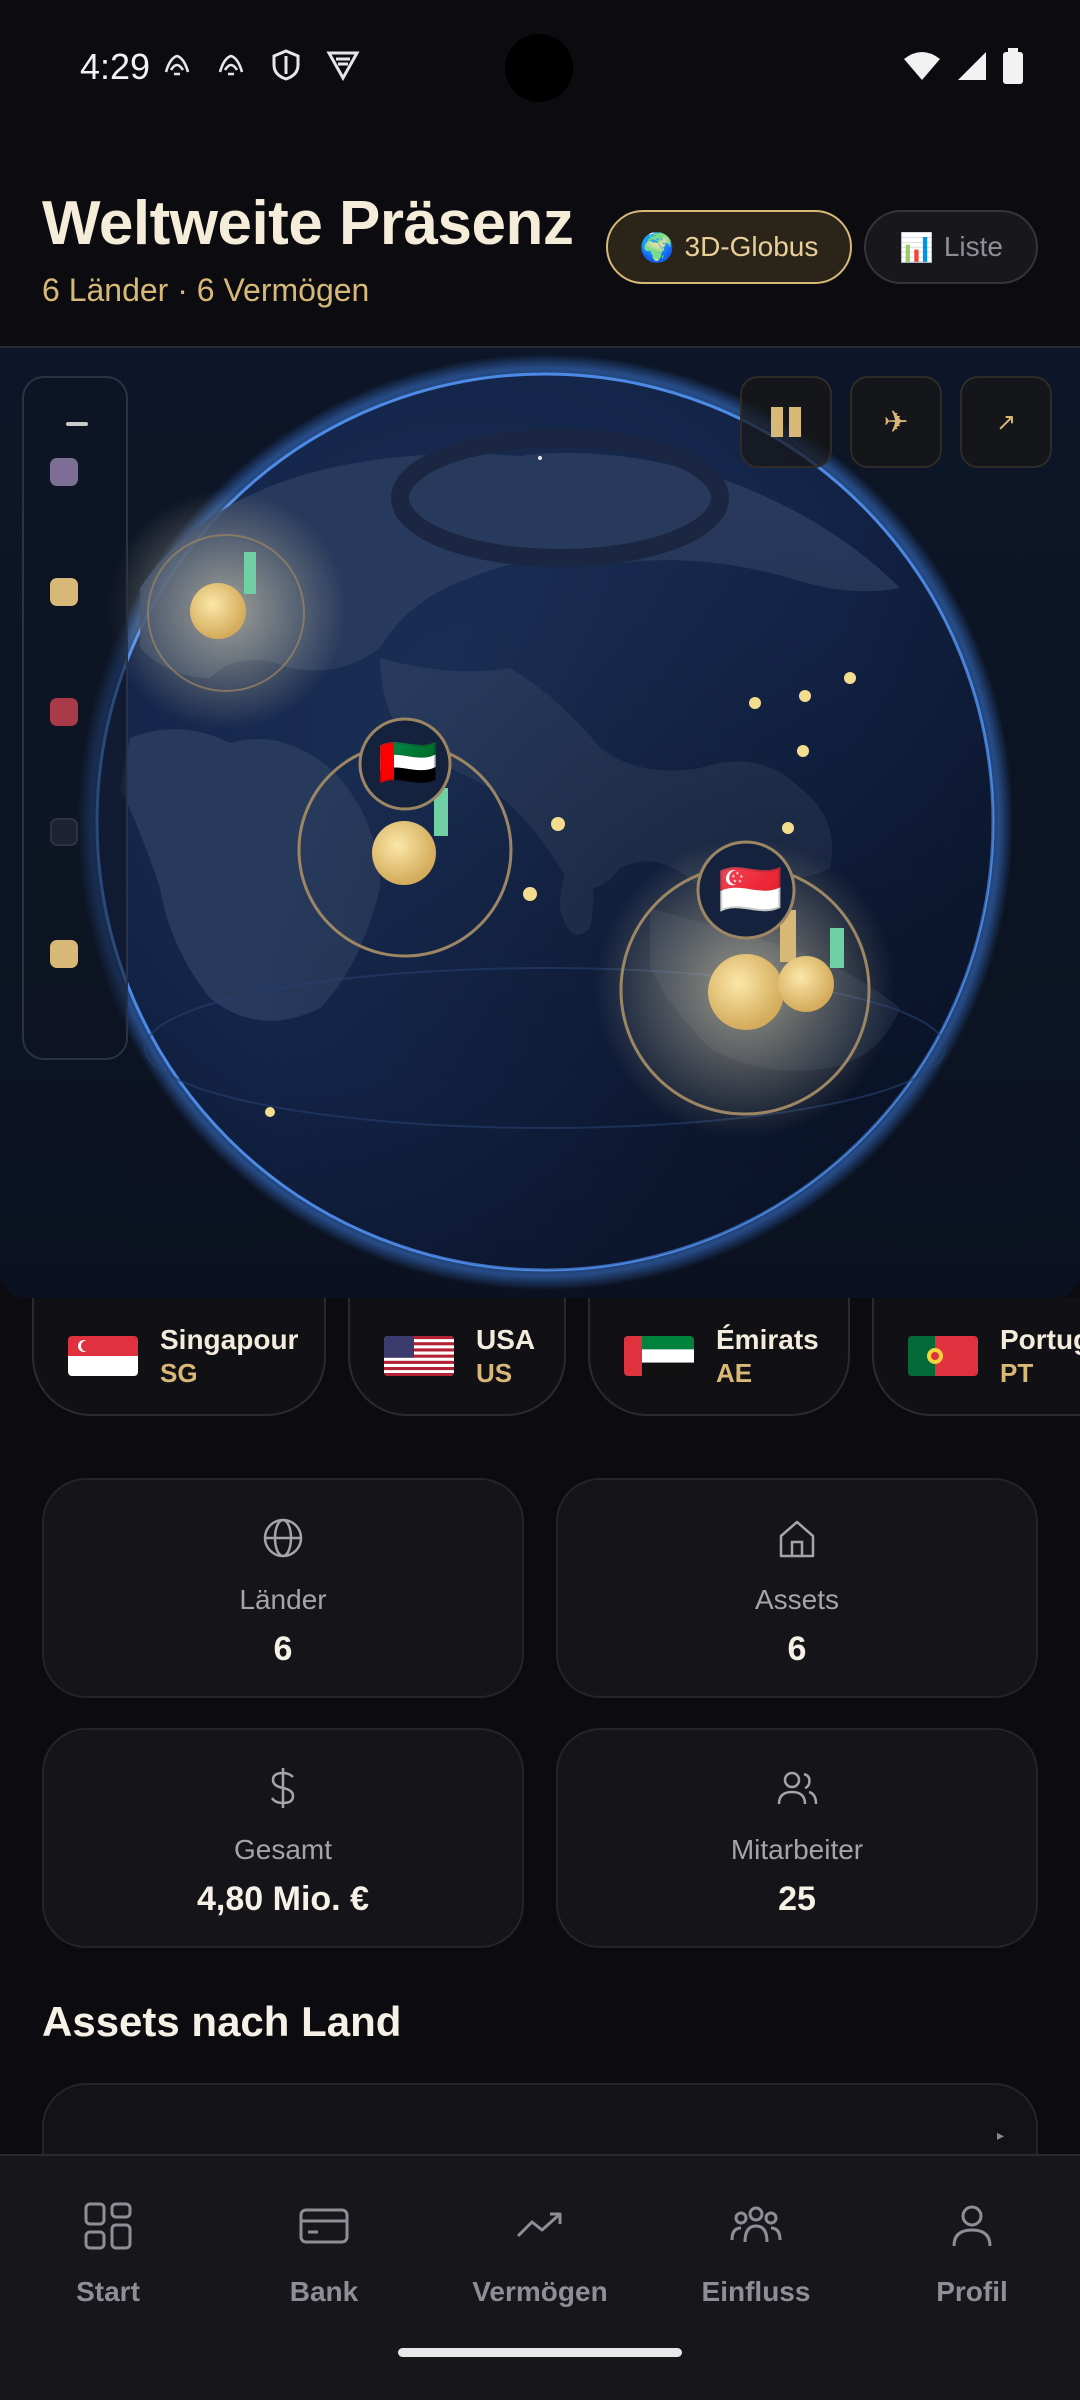 This screenshot has height=2400, width=1080. What do you see at coordinates (77, 424) in the screenshot?
I see `legend-collapse-handle` at bounding box center [77, 424].